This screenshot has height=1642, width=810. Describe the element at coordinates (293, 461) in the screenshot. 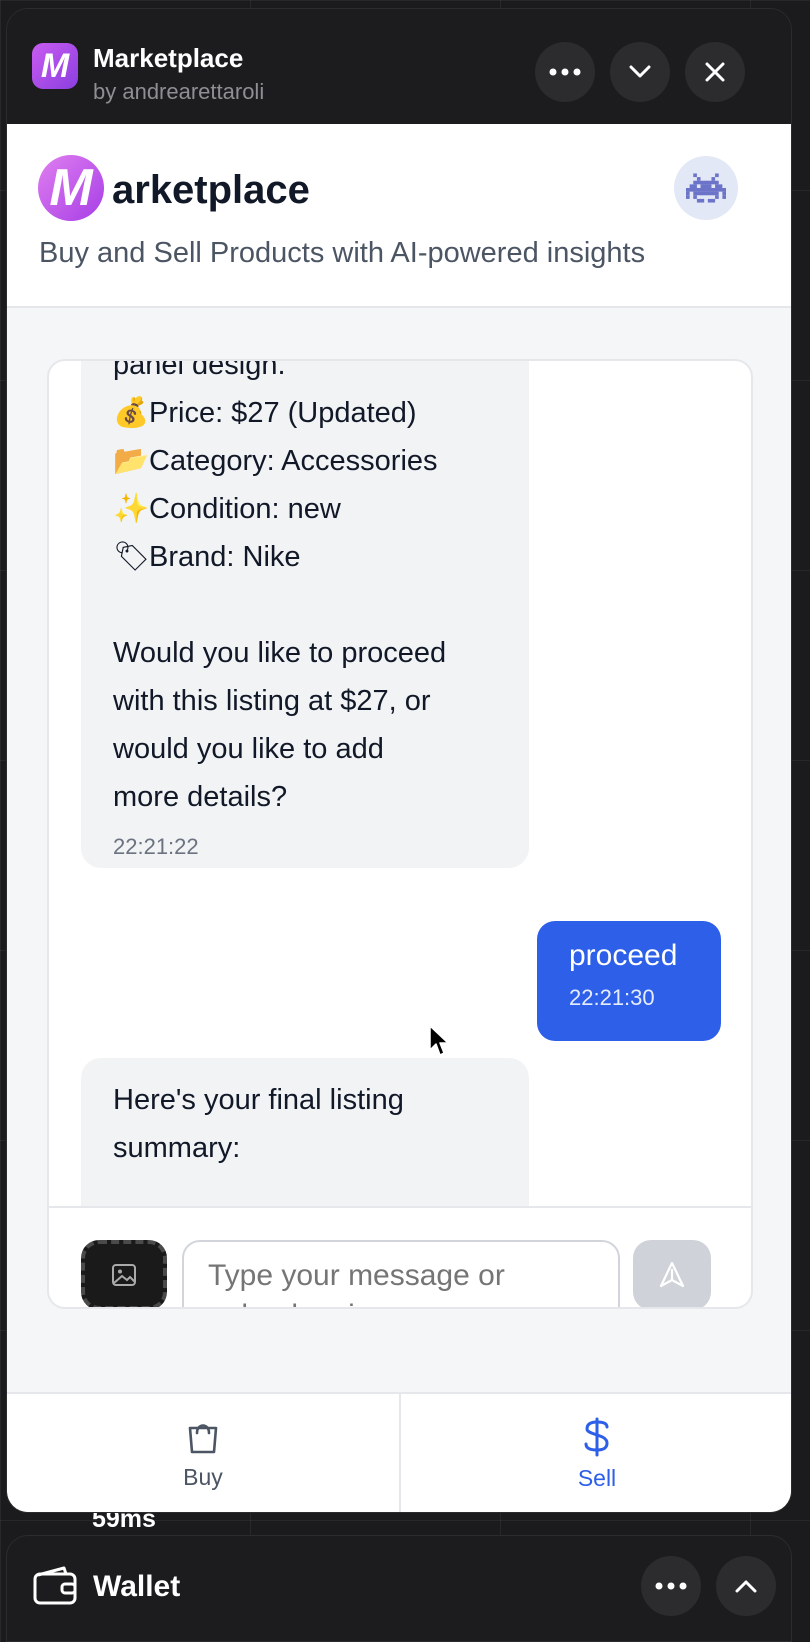

I see `message-line: Category: Accessories` at that location.